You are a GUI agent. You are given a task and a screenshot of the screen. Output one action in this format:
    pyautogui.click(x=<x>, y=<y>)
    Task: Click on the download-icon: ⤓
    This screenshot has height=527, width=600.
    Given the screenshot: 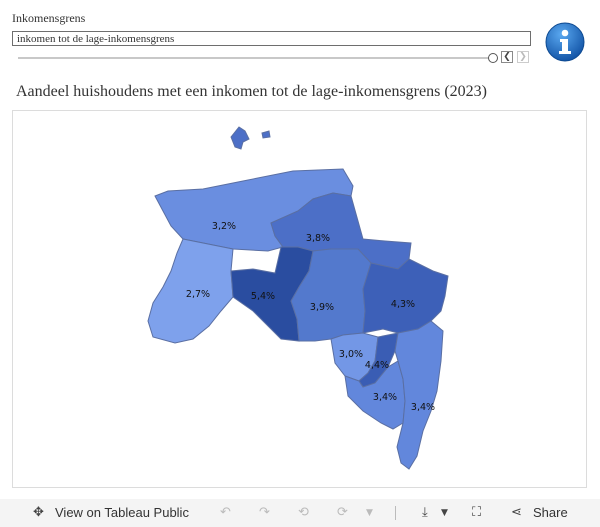 What is the action you would take?
    pyautogui.click(x=425, y=513)
    